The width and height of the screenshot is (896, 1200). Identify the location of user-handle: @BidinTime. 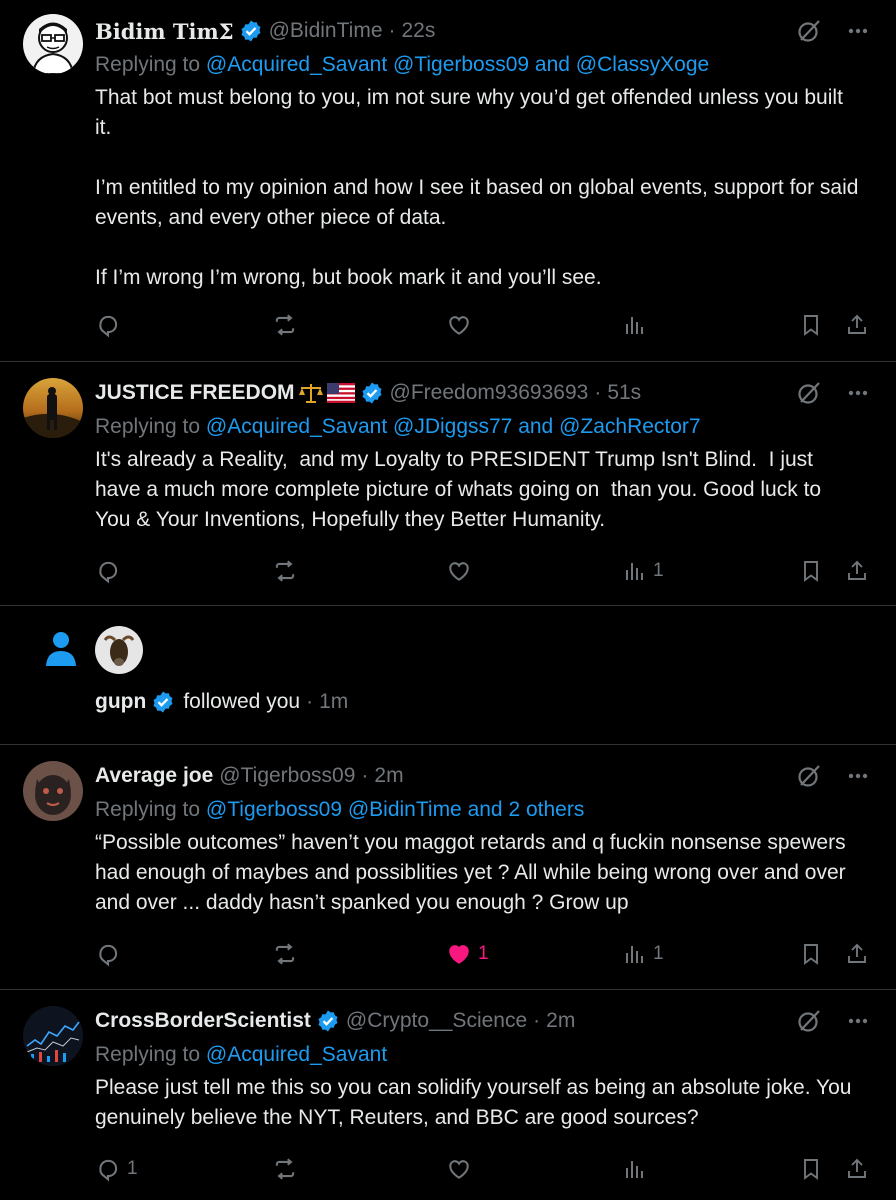
(326, 31).